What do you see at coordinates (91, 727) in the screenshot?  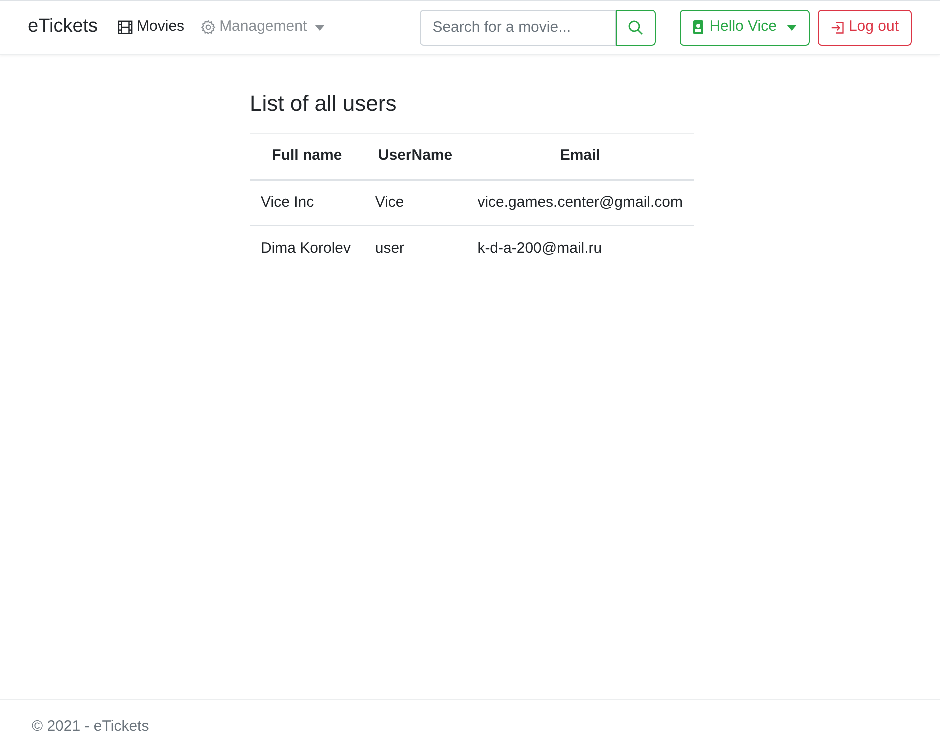 I see `footer-text: © 2021 - eTickets` at bounding box center [91, 727].